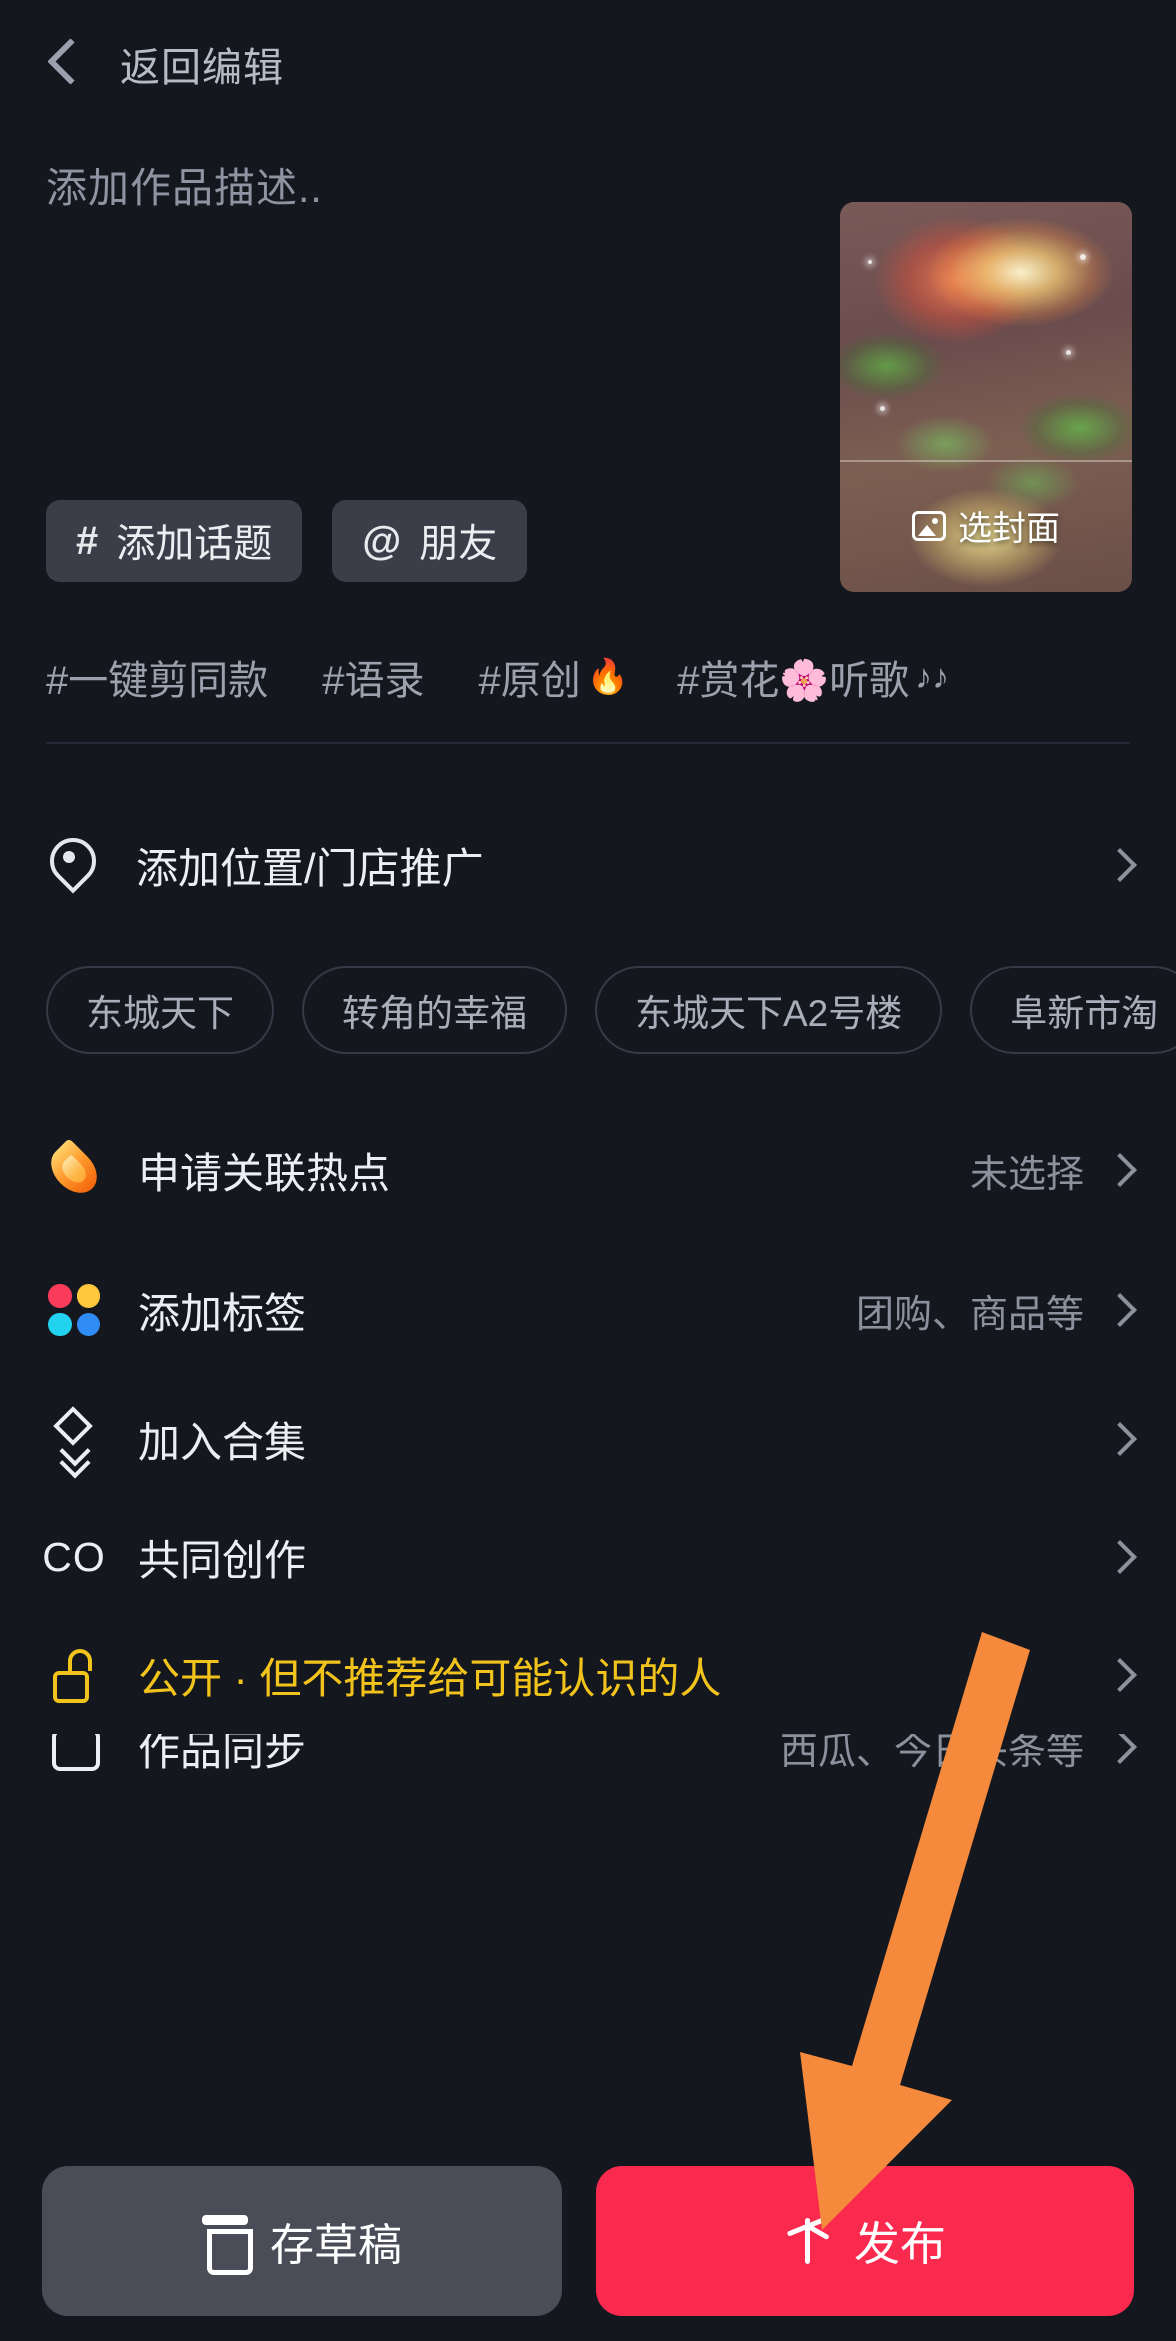 This screenshot has width=1176, height=2341. What do you see at coordinates (222, 1442) in the screenshot?
I see `settings-row-label: 加入合集` at bounding box center [222, 1442].